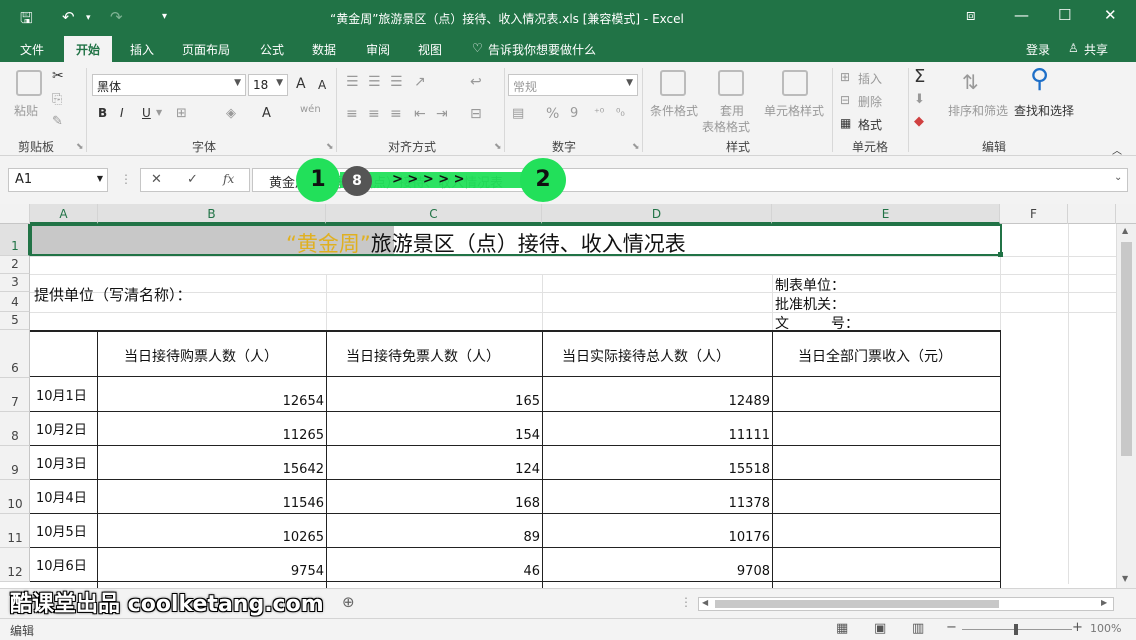  Describe the element at coordinates (310, 109) in the screenshot. I see `phonetic-button: wén` at that location.